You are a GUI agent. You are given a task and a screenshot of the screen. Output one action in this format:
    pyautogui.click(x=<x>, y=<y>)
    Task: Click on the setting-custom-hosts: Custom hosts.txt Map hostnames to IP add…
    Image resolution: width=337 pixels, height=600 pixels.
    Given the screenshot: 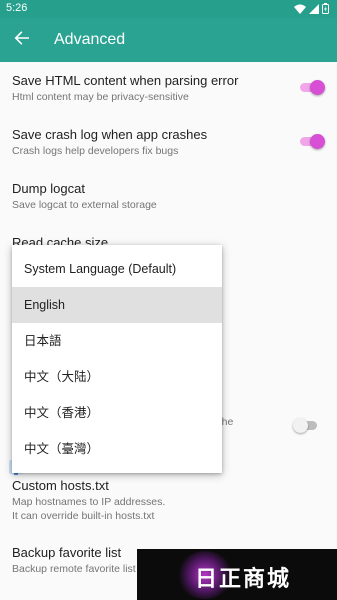 What is the action you would take?
    pyautogui.click(x=162, y=500)
    